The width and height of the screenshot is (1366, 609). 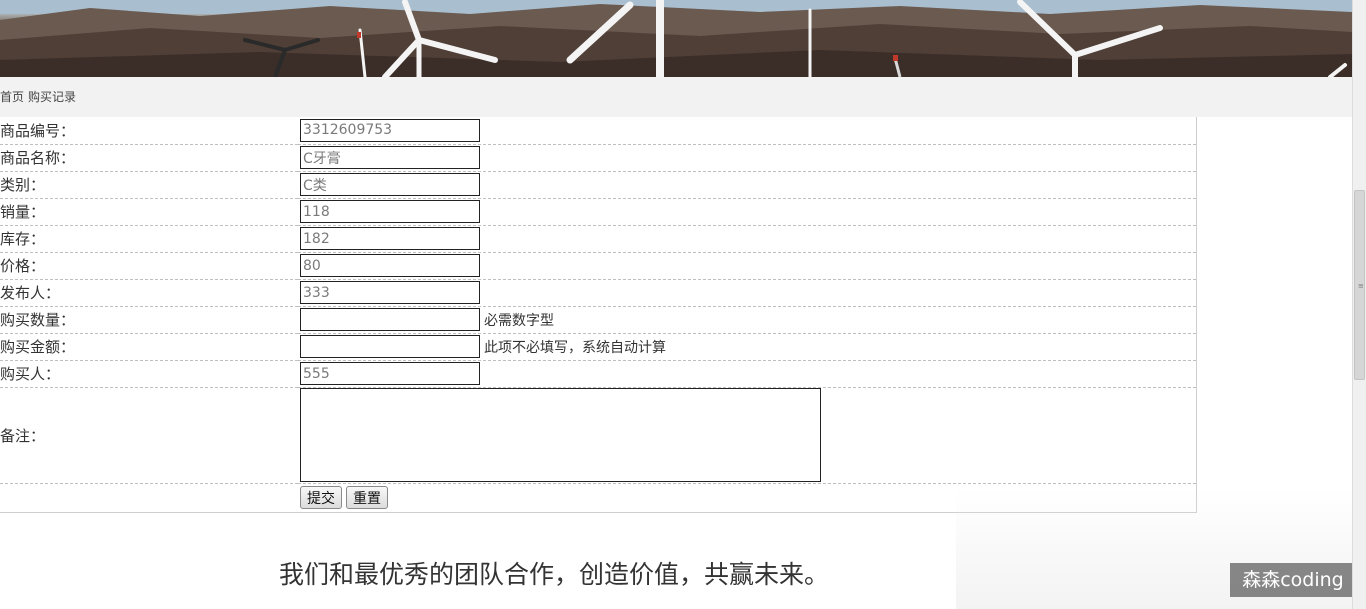 I want to click on publisher-input, so click(x=390, y=292).